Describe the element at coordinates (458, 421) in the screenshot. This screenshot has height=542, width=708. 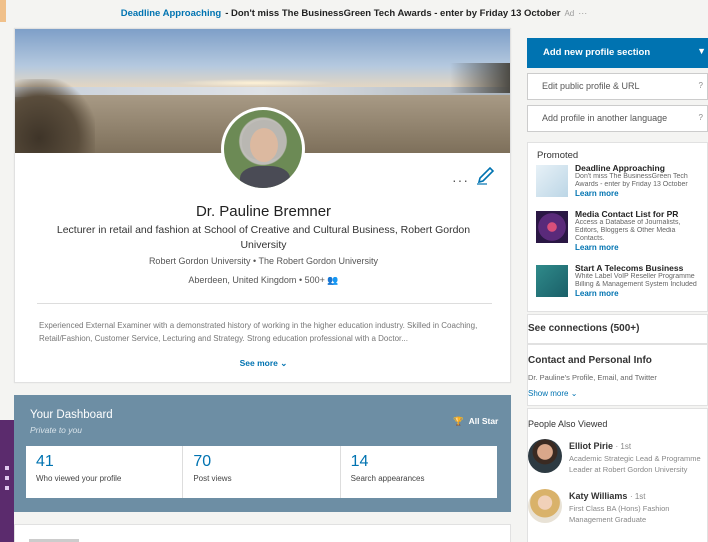
I see `trophy-icon: 🏆` at that location.